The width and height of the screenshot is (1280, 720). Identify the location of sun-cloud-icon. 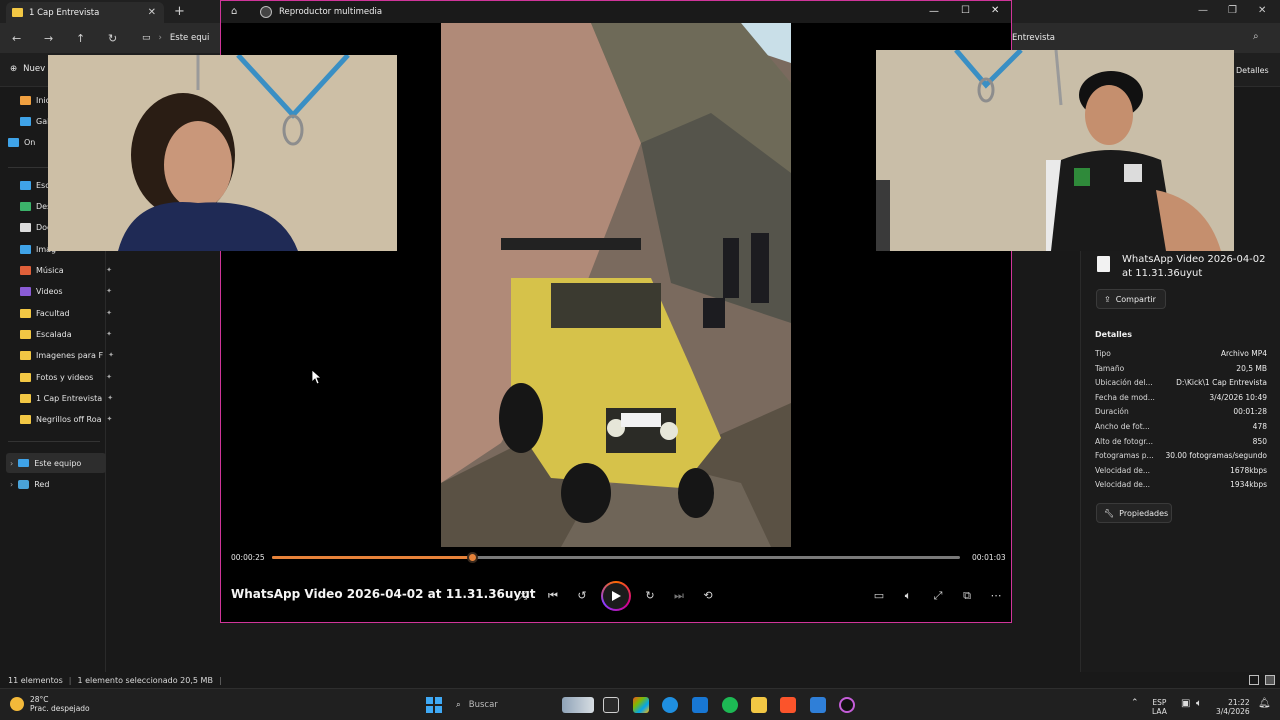
(17, 704).